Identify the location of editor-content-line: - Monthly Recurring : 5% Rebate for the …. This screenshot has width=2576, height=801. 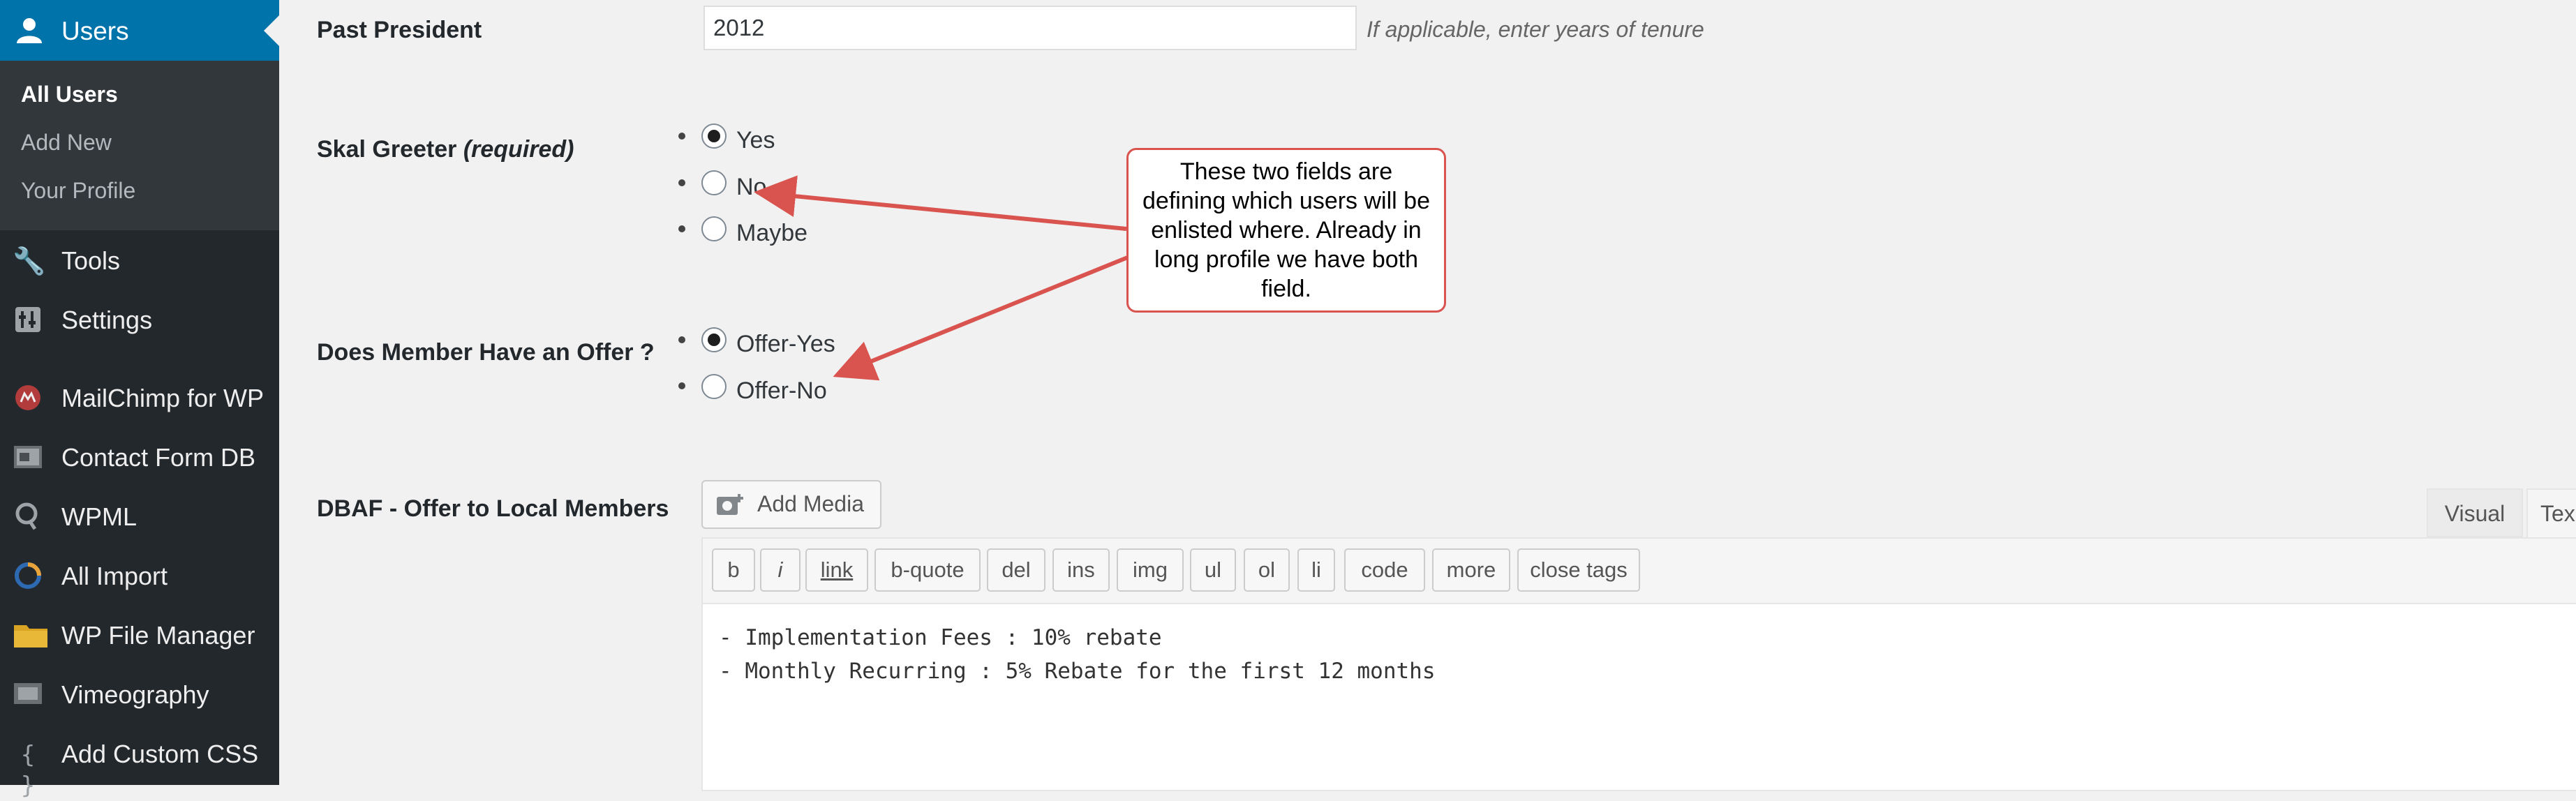
(1077, 671).